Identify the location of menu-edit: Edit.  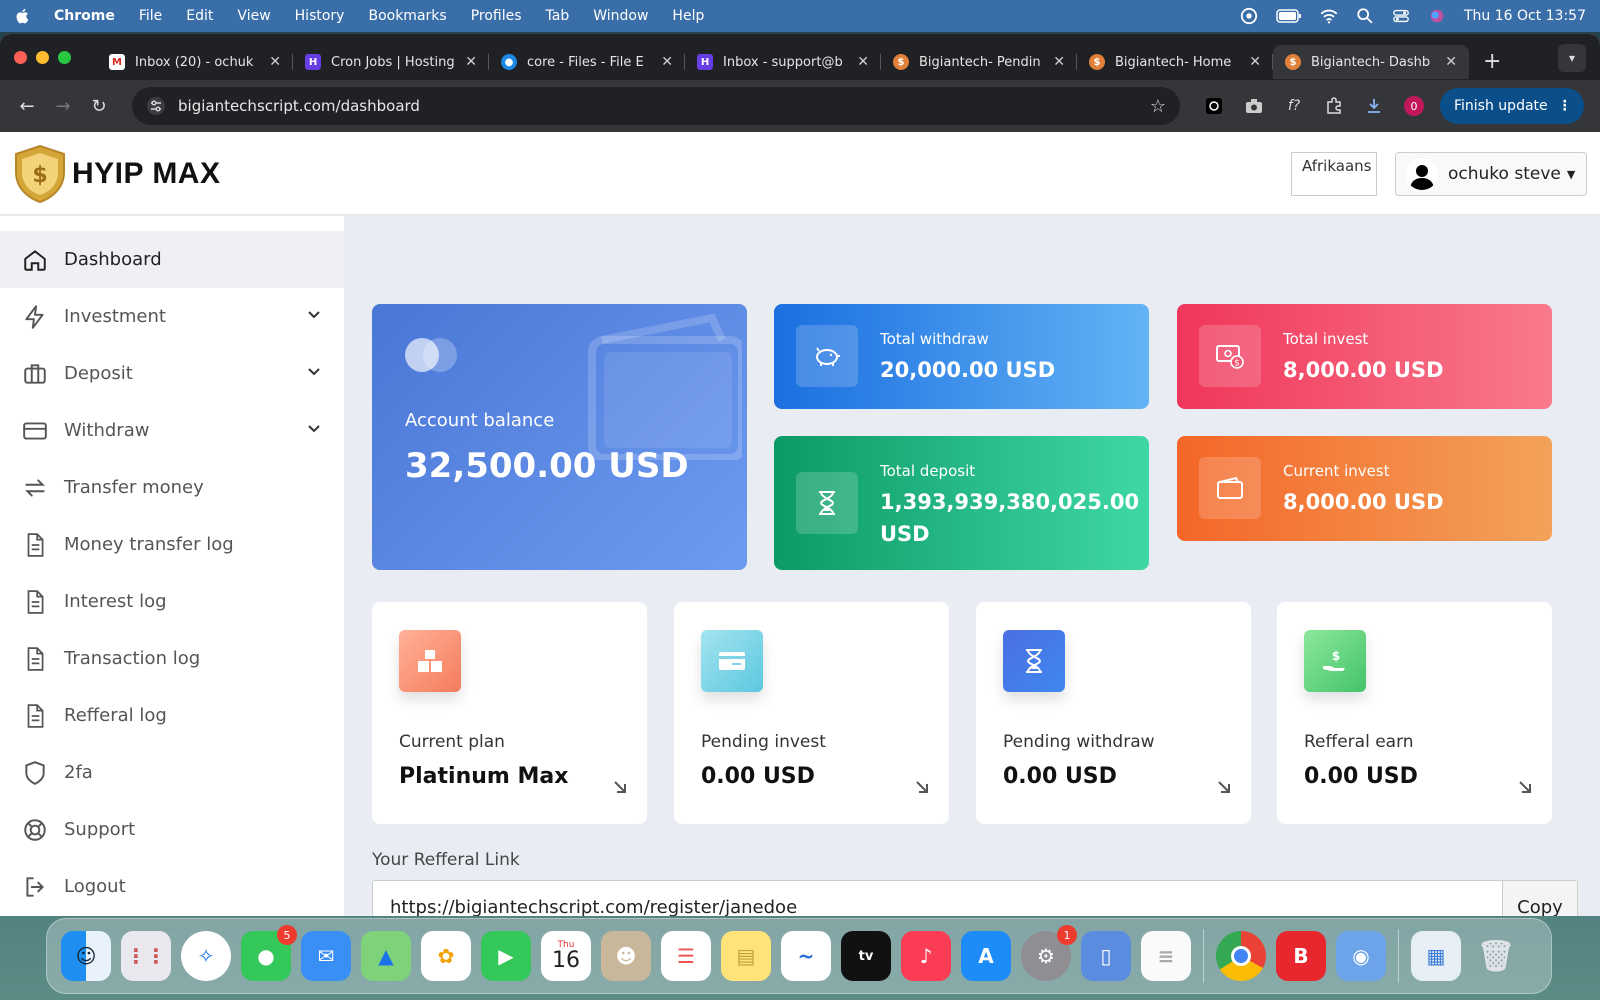
(199, 16).